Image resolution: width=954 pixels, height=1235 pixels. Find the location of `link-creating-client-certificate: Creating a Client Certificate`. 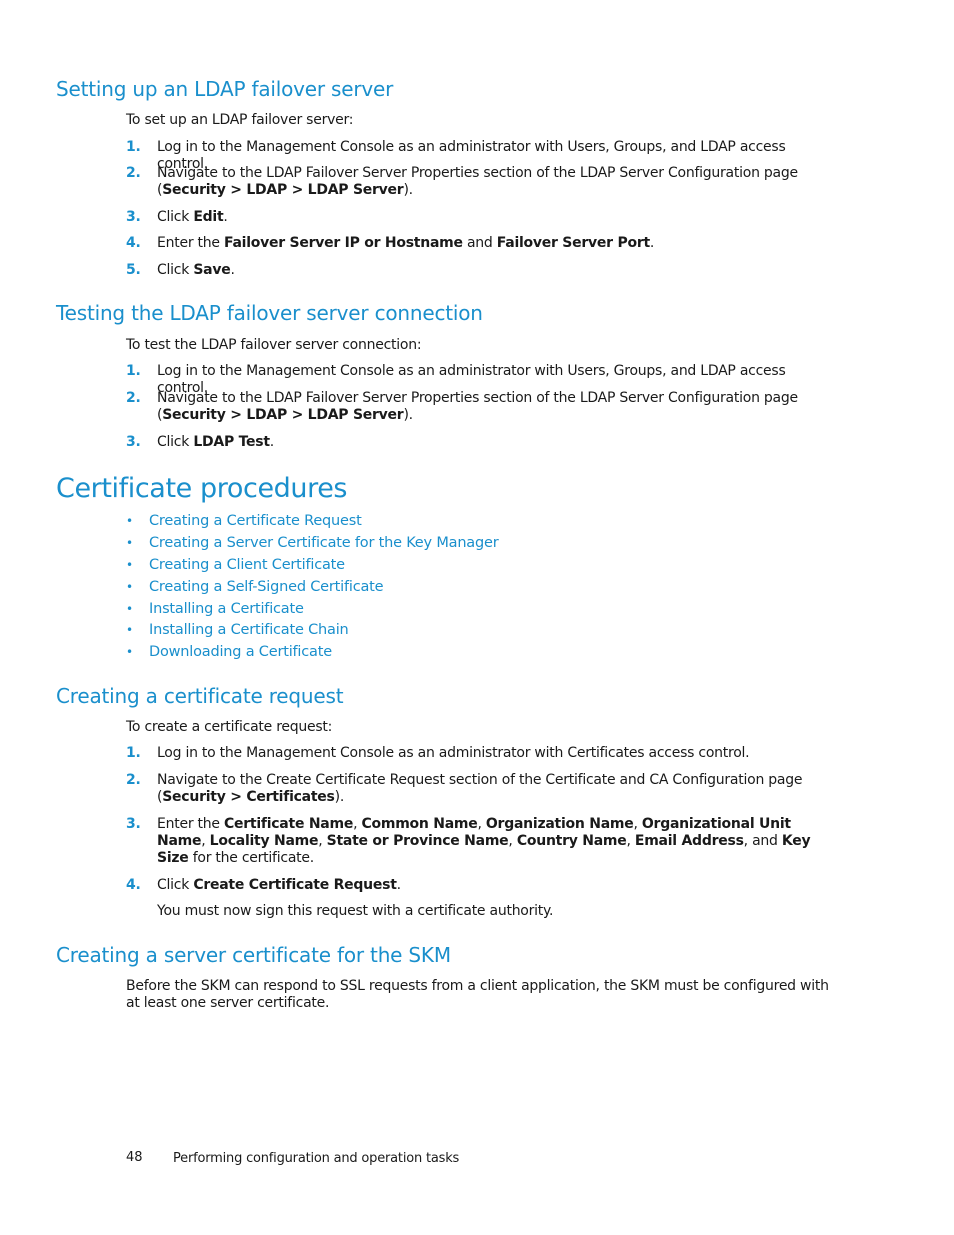

link-creating-client-certificate: Creating a Client Certificate is located at coordinates (247, 565).